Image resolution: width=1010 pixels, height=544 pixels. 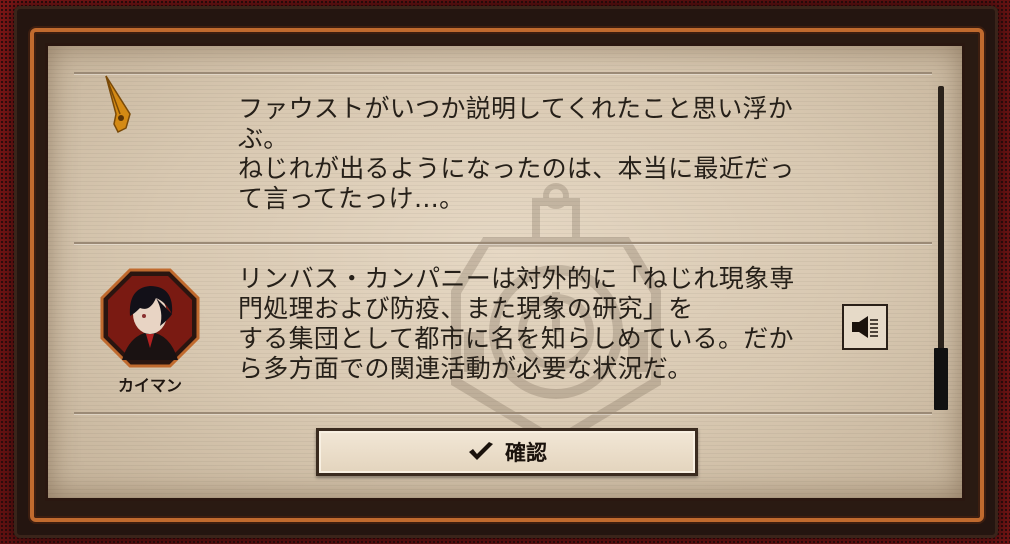 What do you see at coordinates (150, 318) in the screenshot?
I see `speaker-portrait` at bounding box center [150, 318].